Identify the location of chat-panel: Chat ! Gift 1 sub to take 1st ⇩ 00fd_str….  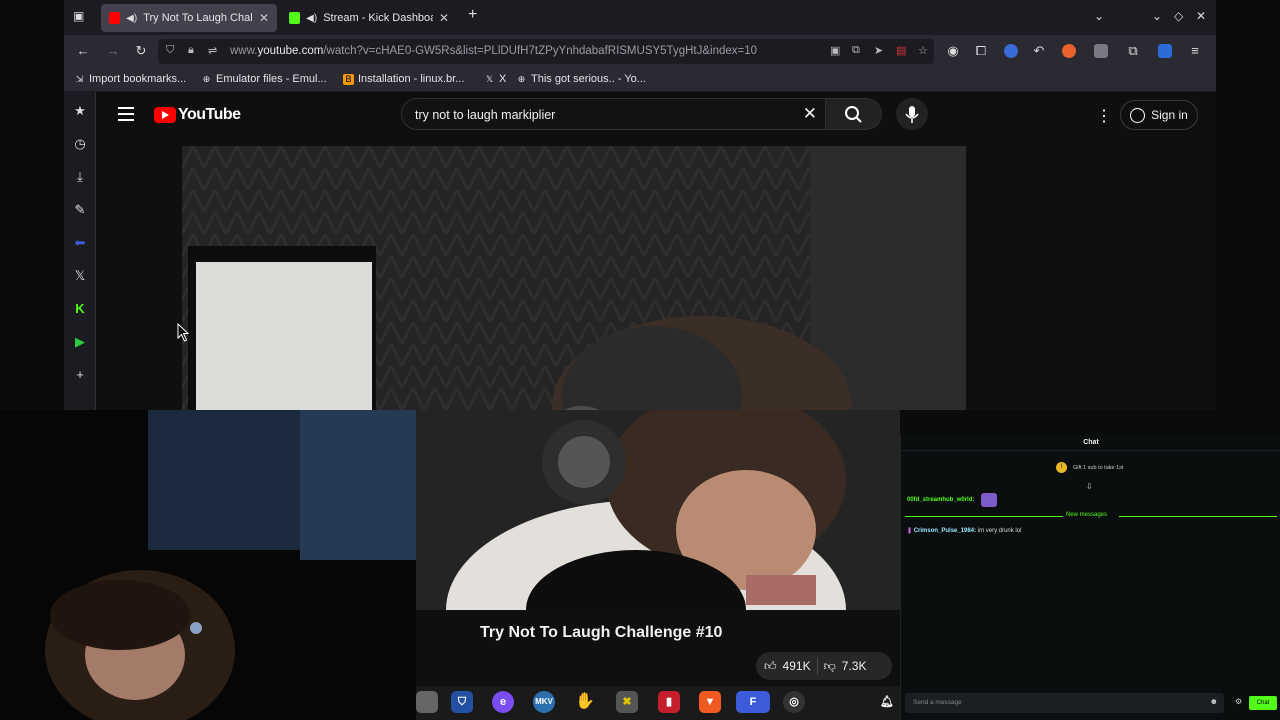
(1090, 577).